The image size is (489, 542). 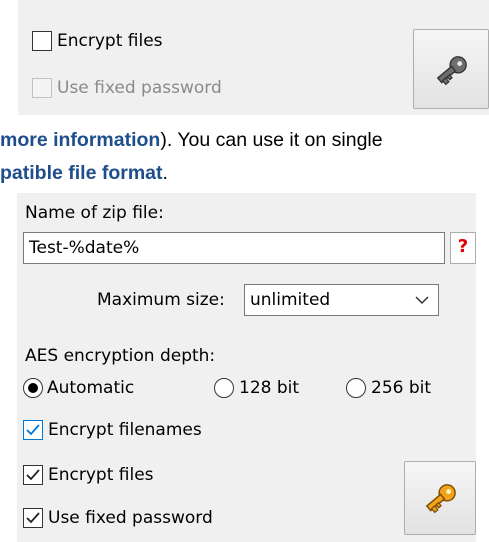 I want to click on encrypt-filenames-label: Encrypt filenames, so click(x=125, y=430).